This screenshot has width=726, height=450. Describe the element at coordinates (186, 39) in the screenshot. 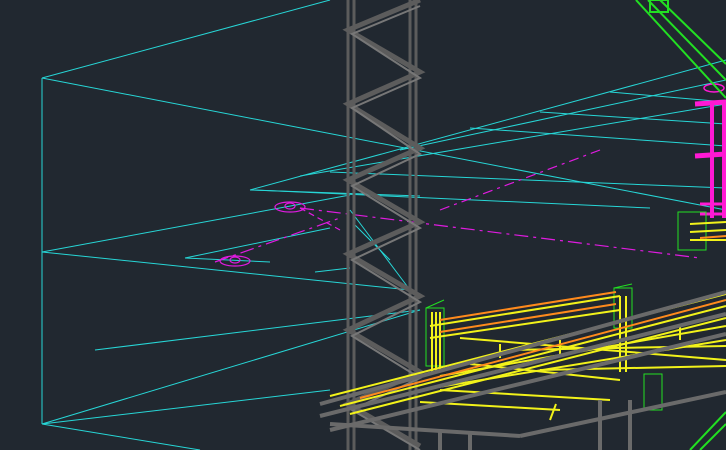

I see `room-edge-top` at that location.